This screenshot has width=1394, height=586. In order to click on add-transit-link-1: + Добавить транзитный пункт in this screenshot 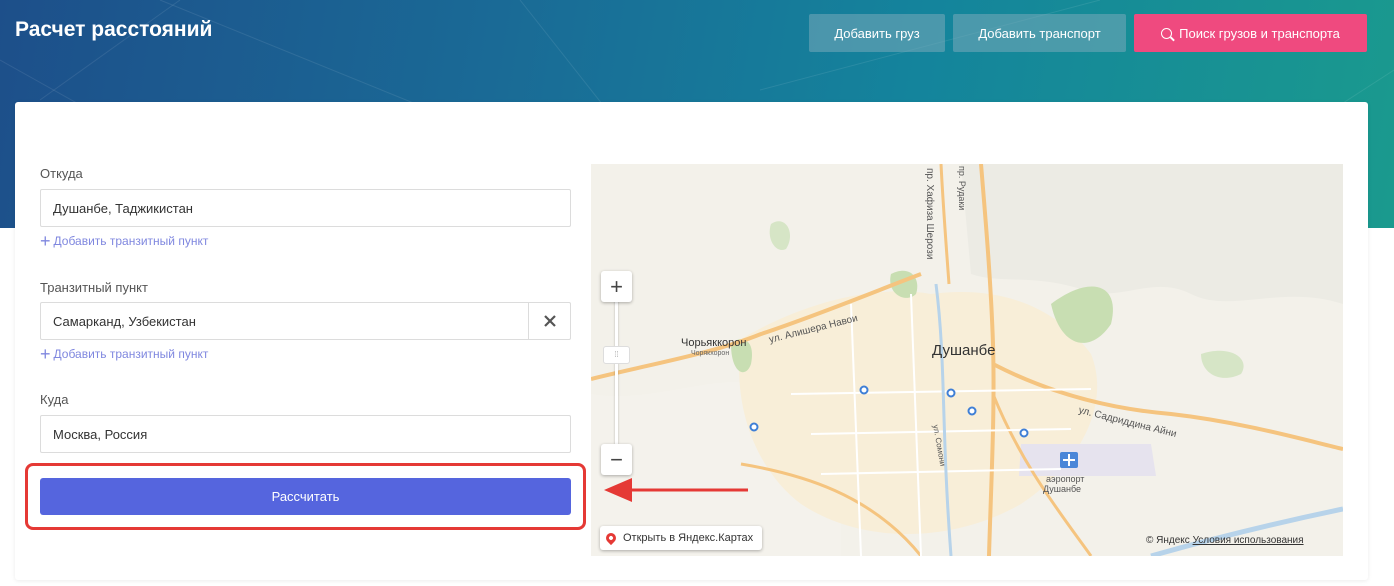, I will do `click(124, 241)`.